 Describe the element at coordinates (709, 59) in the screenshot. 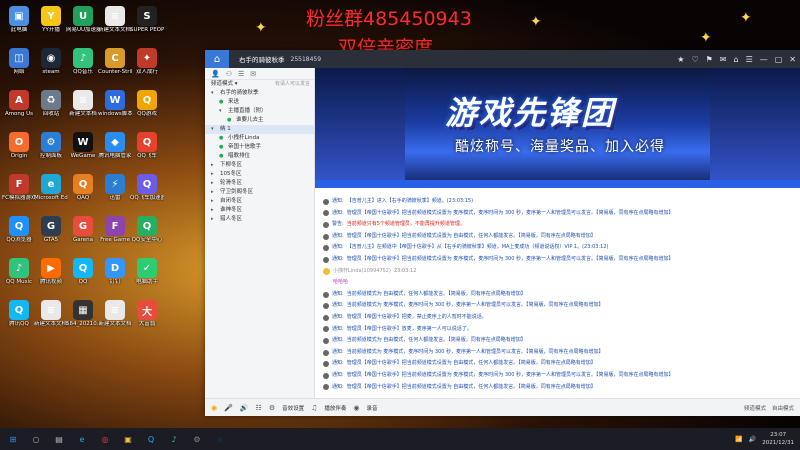

I see `flag-icon: ⚑` at that location.